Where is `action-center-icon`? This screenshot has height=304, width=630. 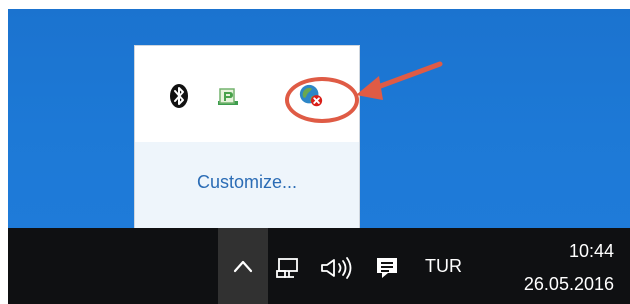 action-center-icon is located at coordinates (387, 268).